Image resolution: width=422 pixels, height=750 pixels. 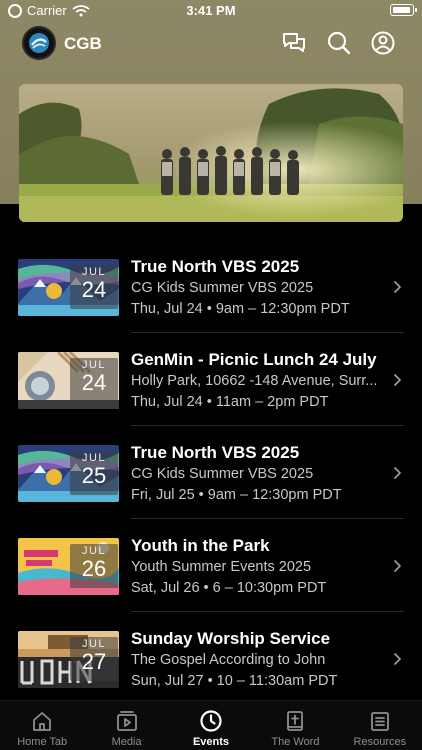 What do you see at coordinates (42, 721) in the screenshot?
I see `home-icon` at bounding box center [42, 721].